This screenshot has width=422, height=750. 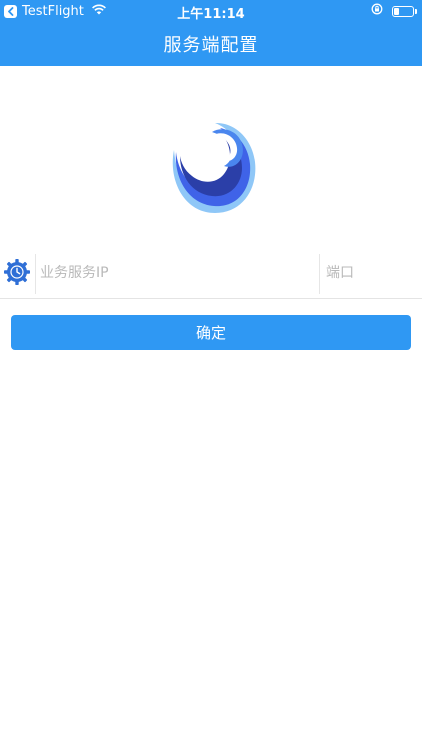 I want to click on port-input, so click(x=370, y=273).